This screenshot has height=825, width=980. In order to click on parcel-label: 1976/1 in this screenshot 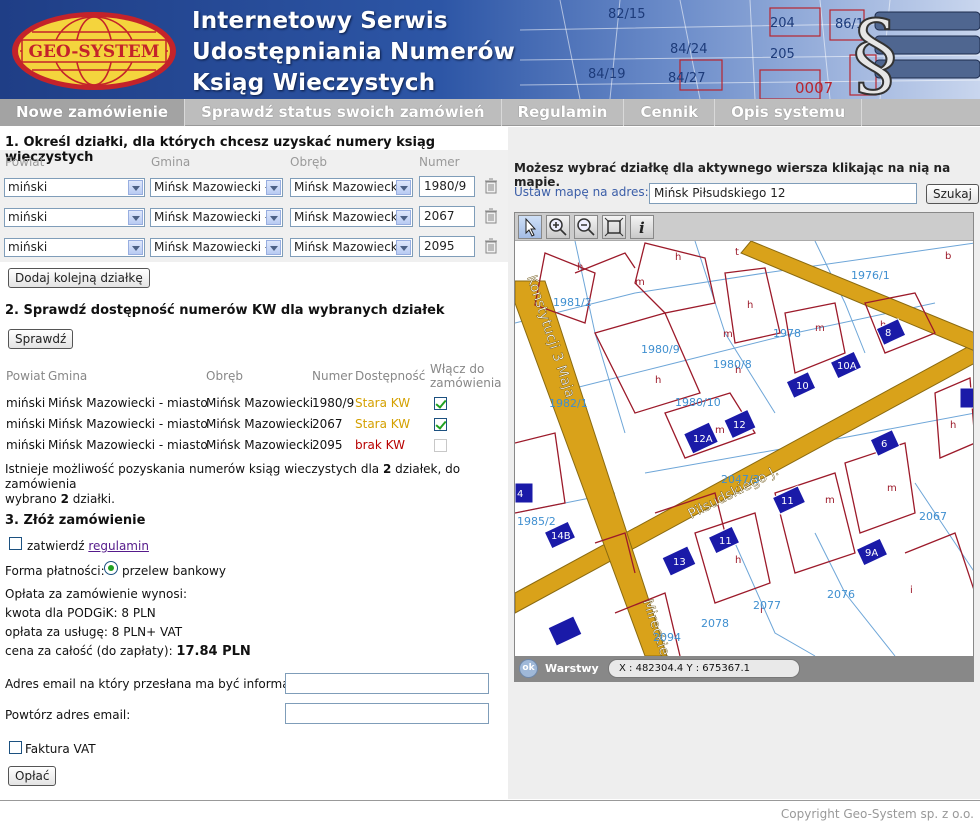, I will do `click(870, 275)`.